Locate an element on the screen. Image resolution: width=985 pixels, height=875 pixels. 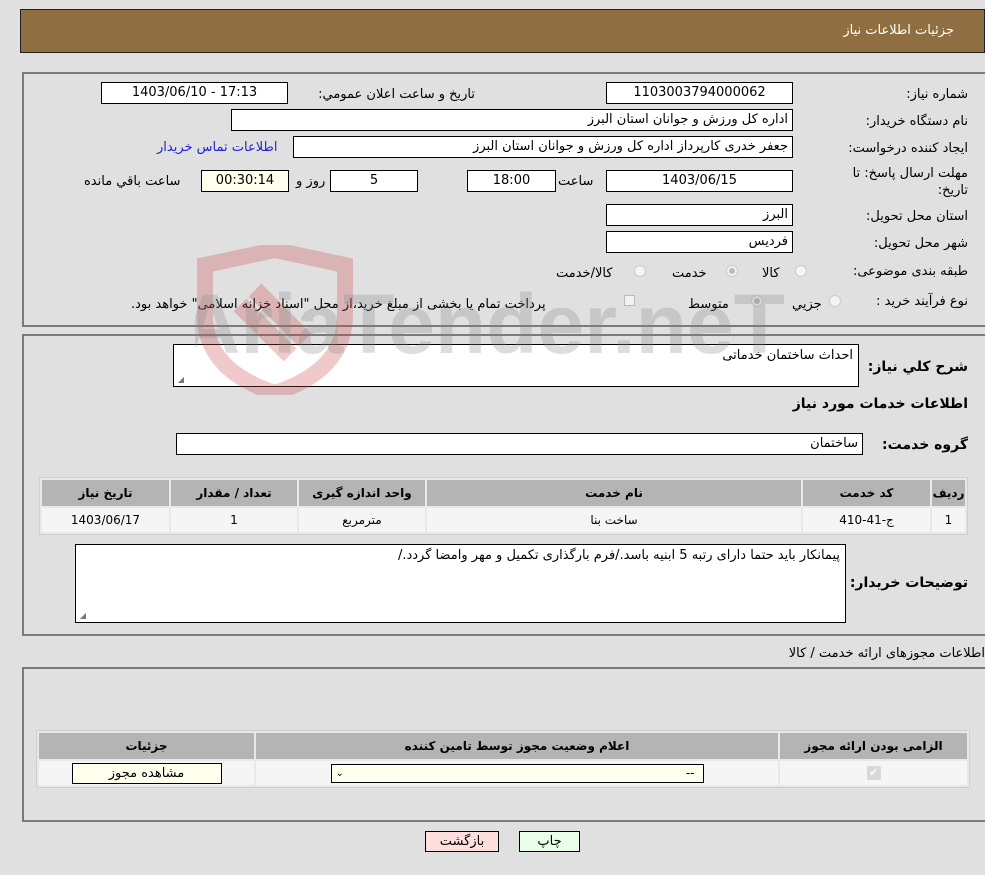
deadline-label-line2: تاریخ: is located at coordinates (952, 190).